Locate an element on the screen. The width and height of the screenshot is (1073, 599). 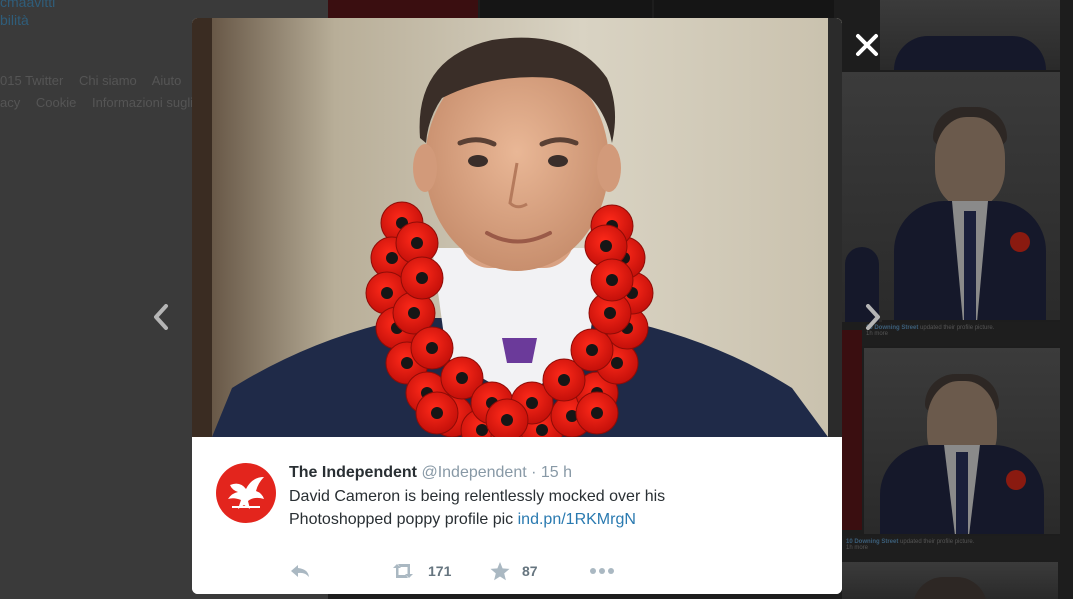
footer-link: Cookie is located at coordinates (56, 102).